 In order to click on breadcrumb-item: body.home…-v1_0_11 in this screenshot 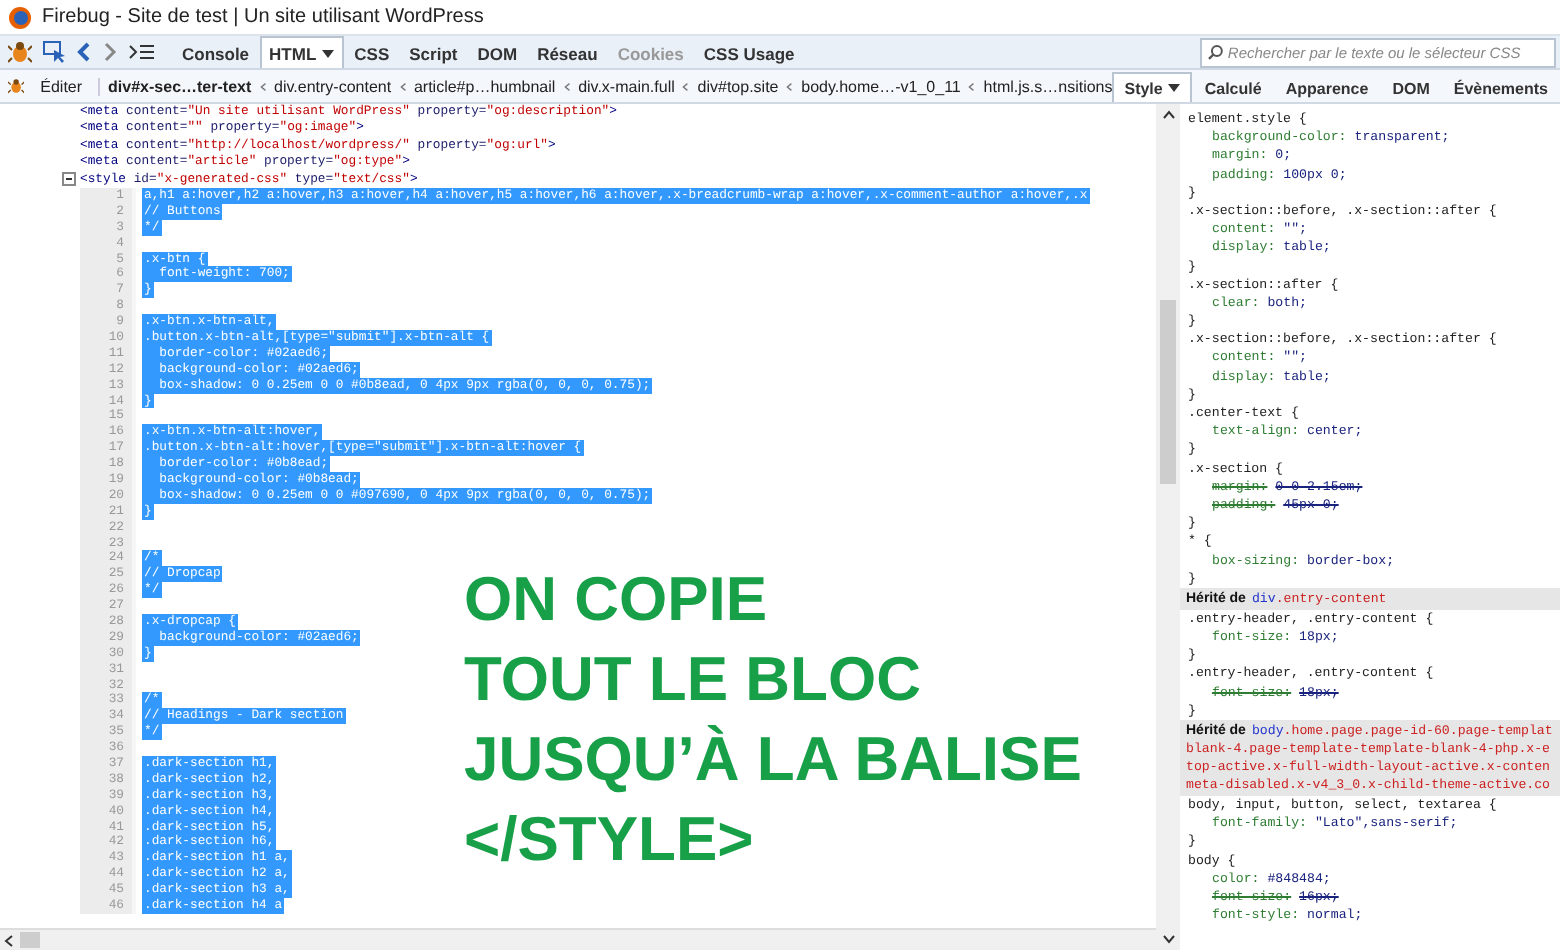, I will do `click(881, 86)`.